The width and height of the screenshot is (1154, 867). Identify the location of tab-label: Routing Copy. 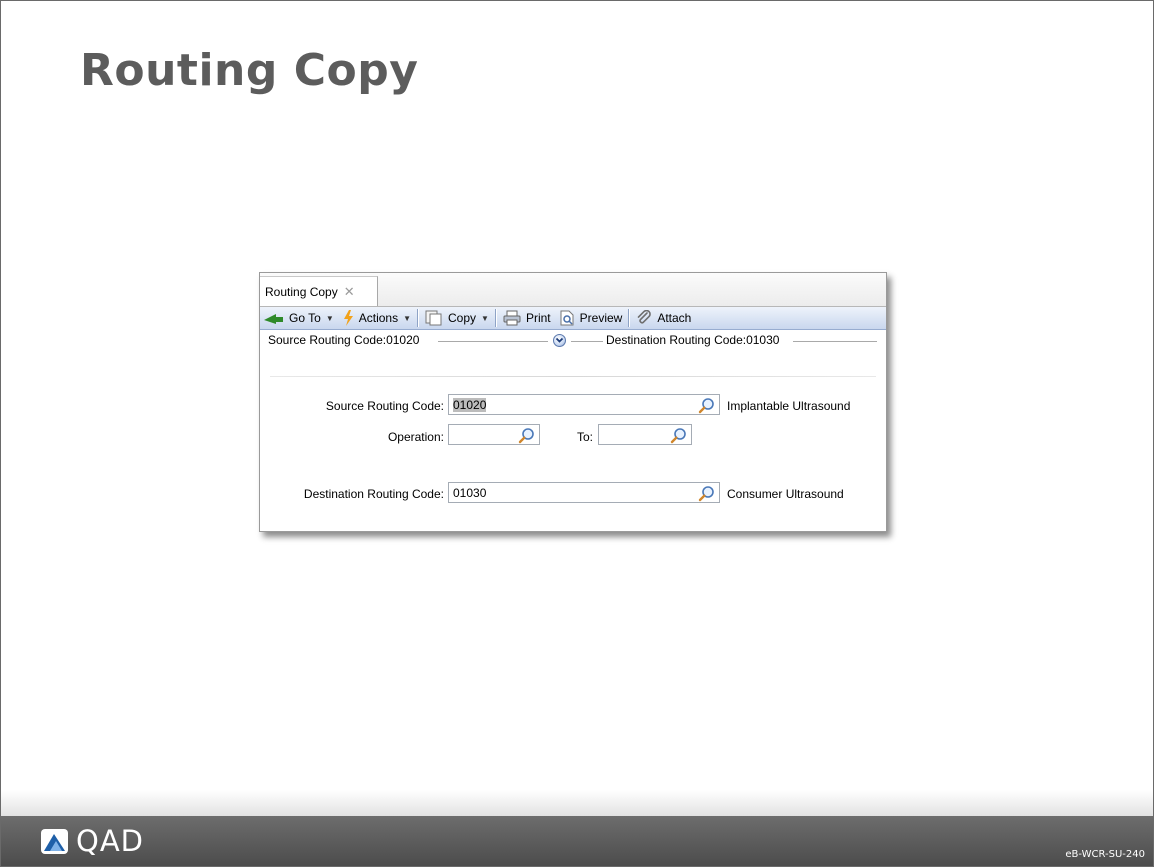
(301, 291).